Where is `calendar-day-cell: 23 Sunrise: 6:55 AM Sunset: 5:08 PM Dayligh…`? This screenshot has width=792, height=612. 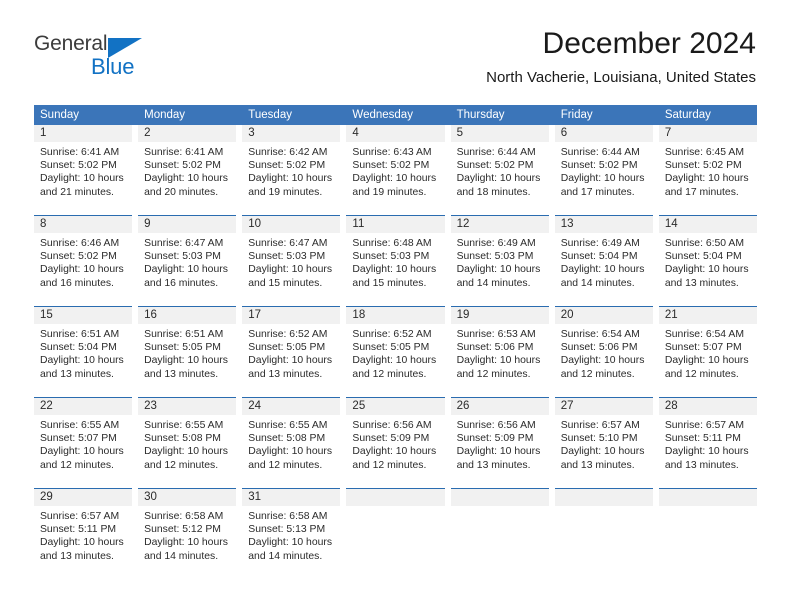
calendar-day-cell: 23 Sunrise: 6:55 AM Sunset: 5:08 PM Dayligh… is located at coordinates (187, 443).